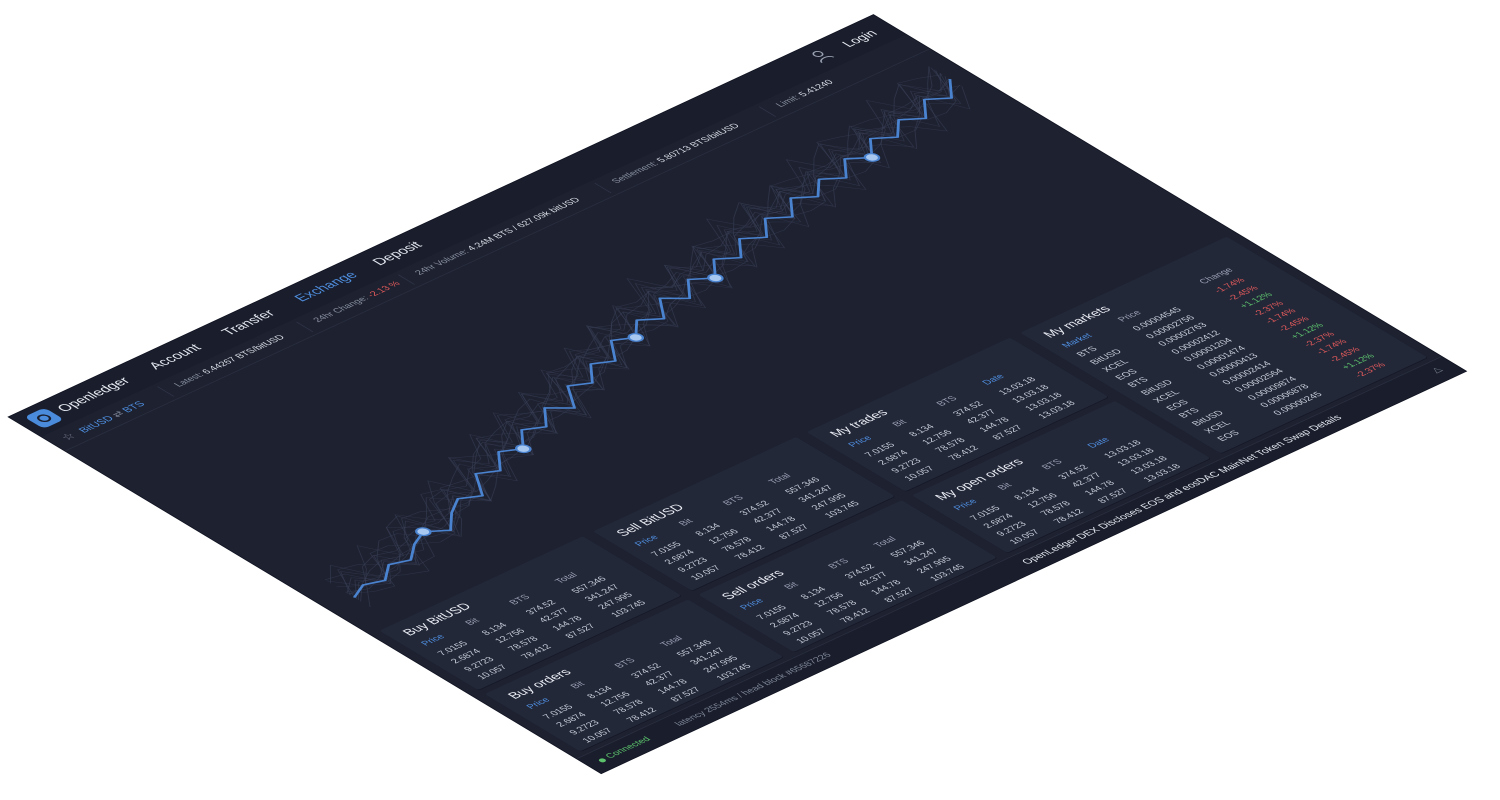  Describe the element at coordinates (628, 748) in the screenshot. I see `connection-status: Connected` at that location.